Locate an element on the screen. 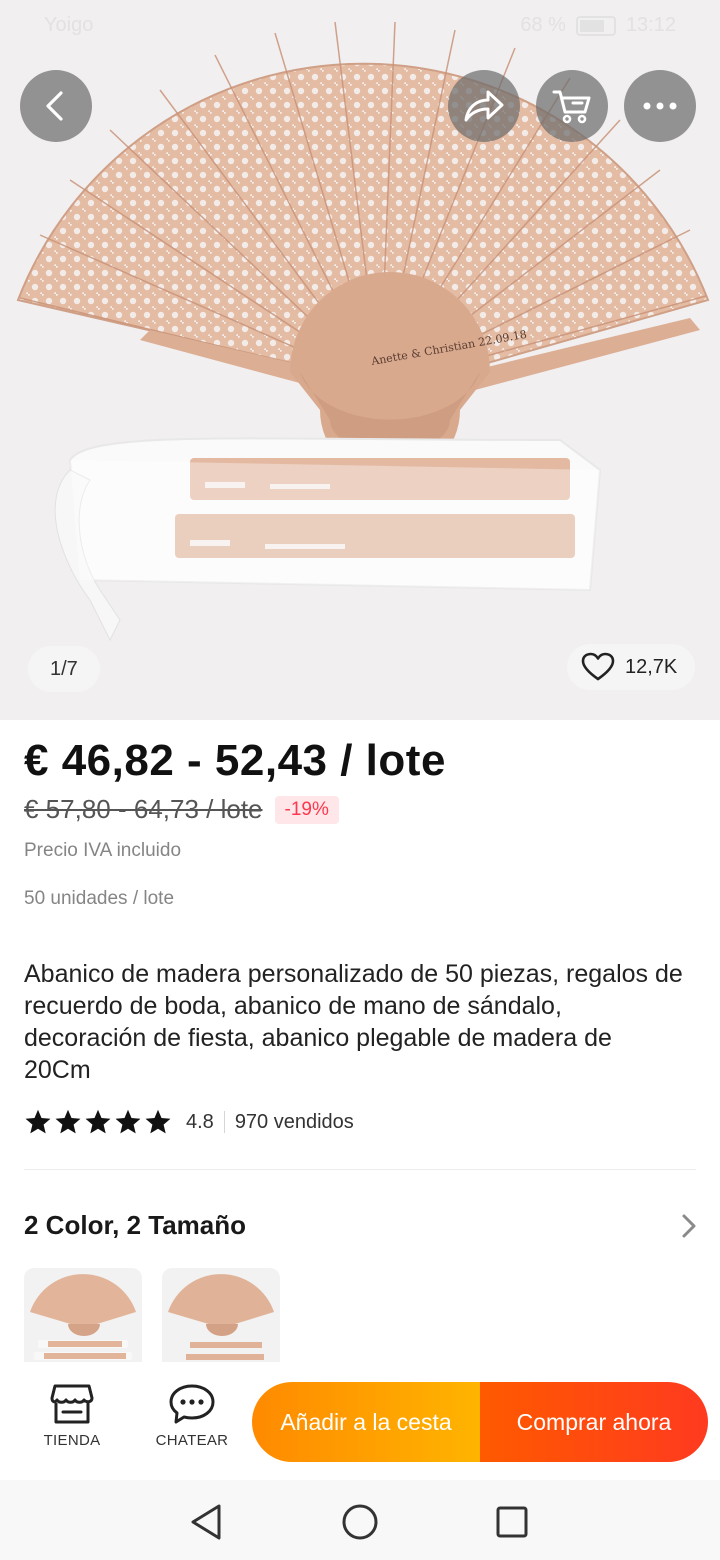 The image size is (720, 1560). image-counter: 1/7 is located at coordinates (64, 669).